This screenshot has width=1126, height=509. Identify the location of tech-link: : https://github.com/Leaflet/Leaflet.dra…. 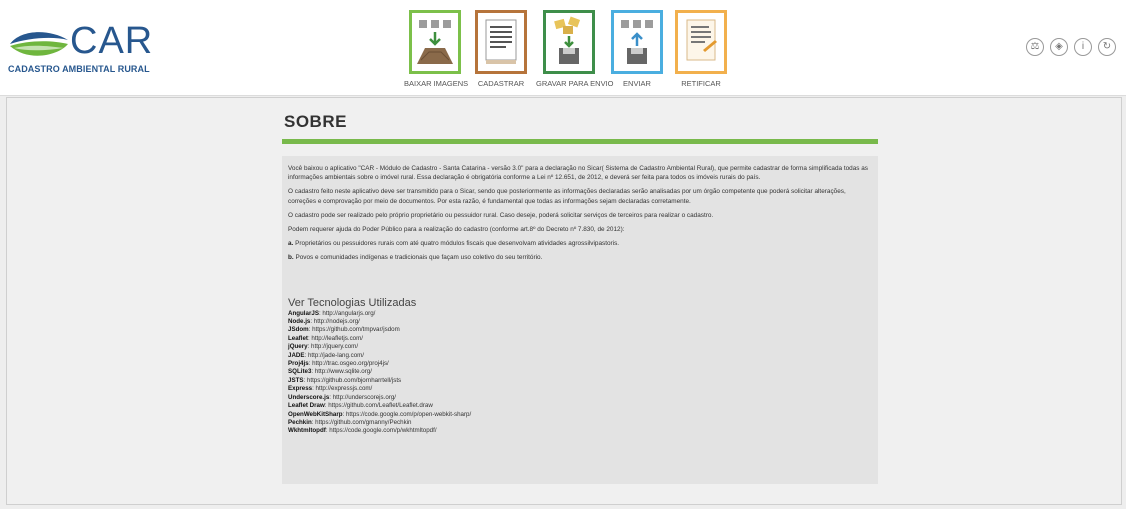
(379, 405).